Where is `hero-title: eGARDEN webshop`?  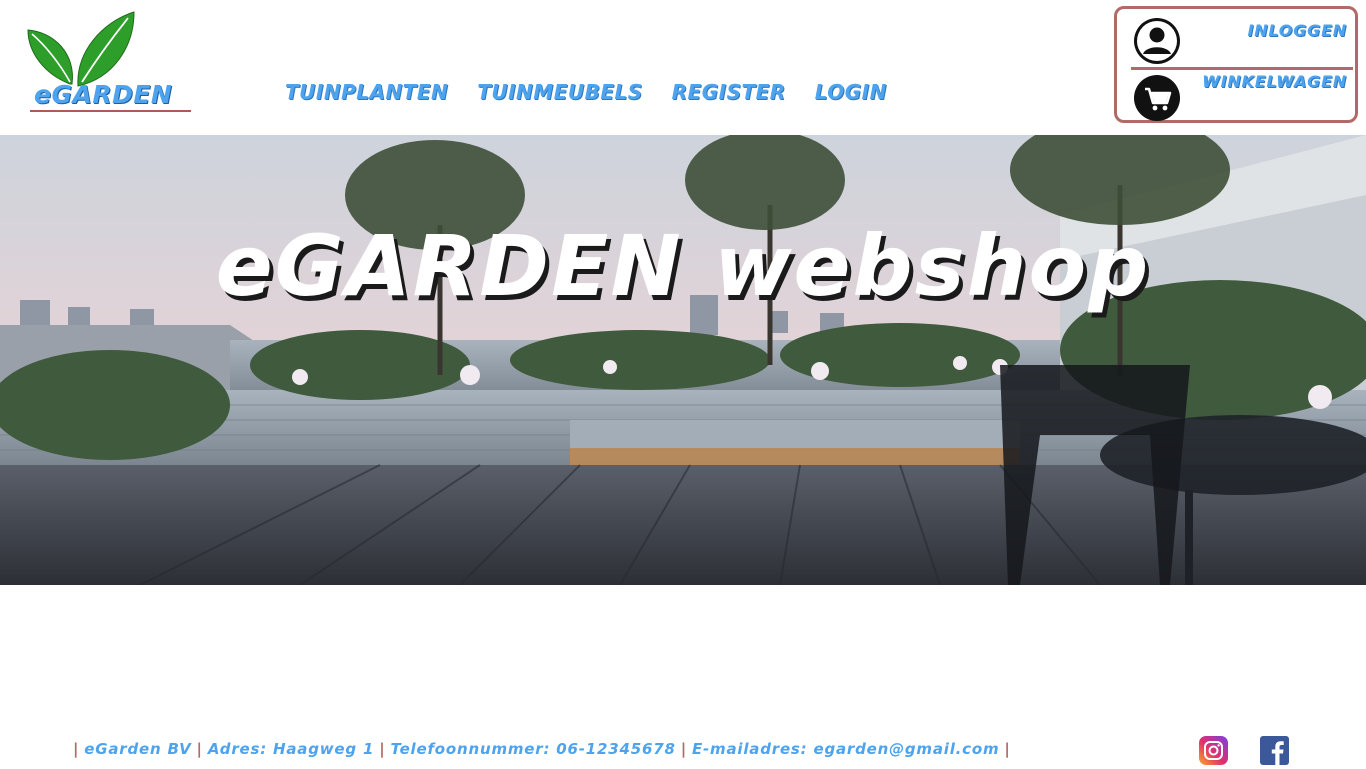 hero-title: eGARDEN webshop is located at coordinates (683, 266).